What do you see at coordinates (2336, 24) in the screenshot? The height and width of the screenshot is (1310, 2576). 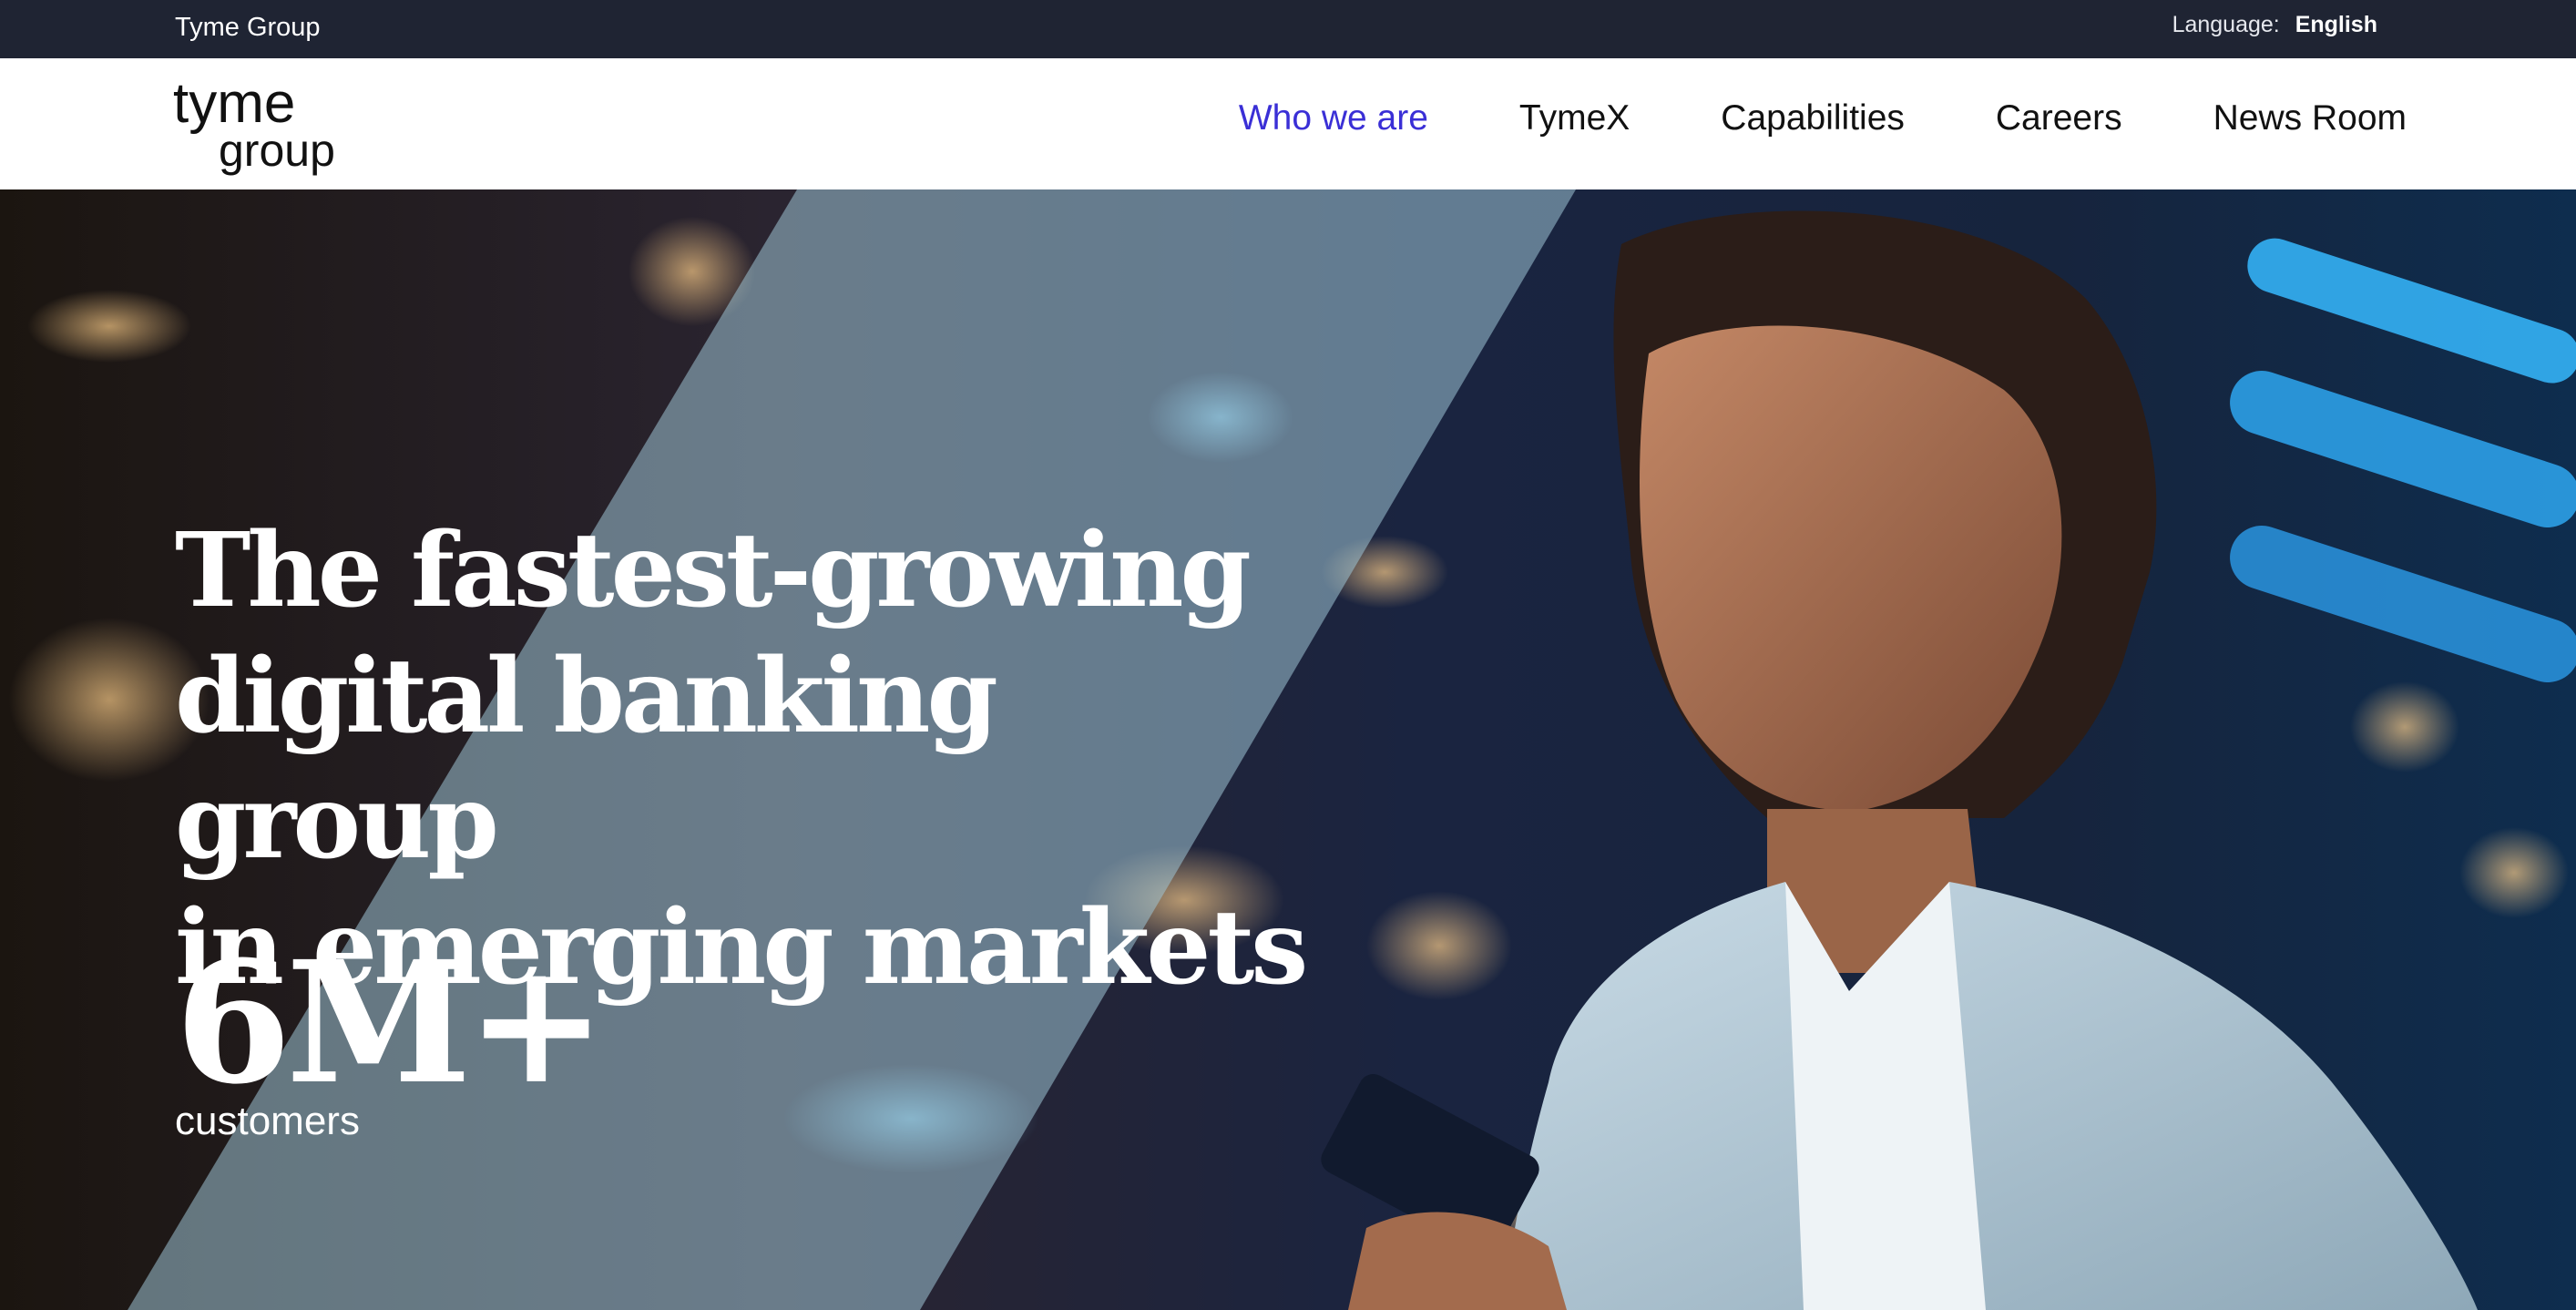 I see `language-value: English` at bounding box center [2336, 24].